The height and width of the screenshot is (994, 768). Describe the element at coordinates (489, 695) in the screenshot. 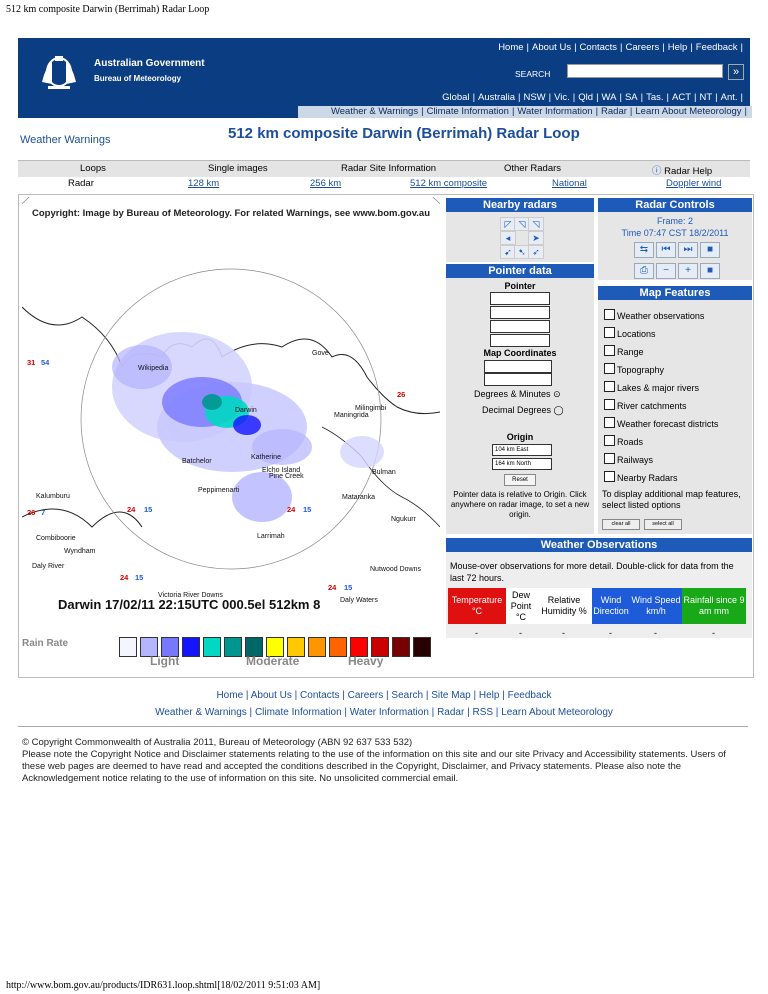

I see `footer-help: Help` at that location.